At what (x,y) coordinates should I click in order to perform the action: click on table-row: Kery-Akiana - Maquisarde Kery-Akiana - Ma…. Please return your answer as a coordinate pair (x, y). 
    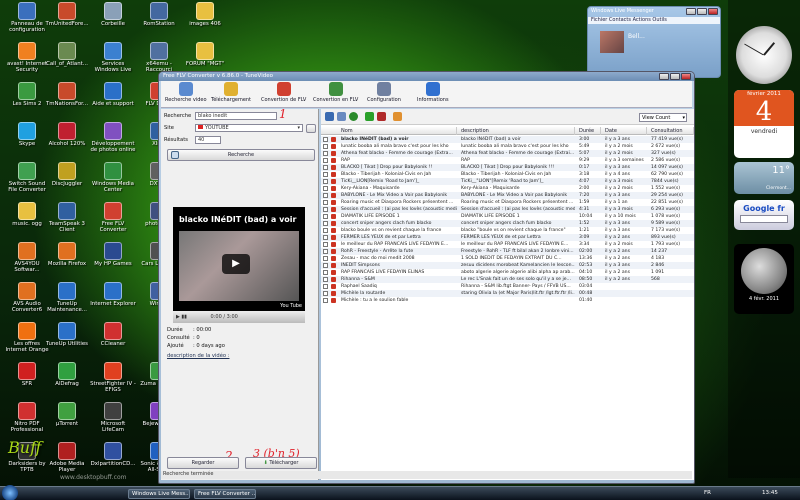
    Looking at the image, I should click on (507, 188).